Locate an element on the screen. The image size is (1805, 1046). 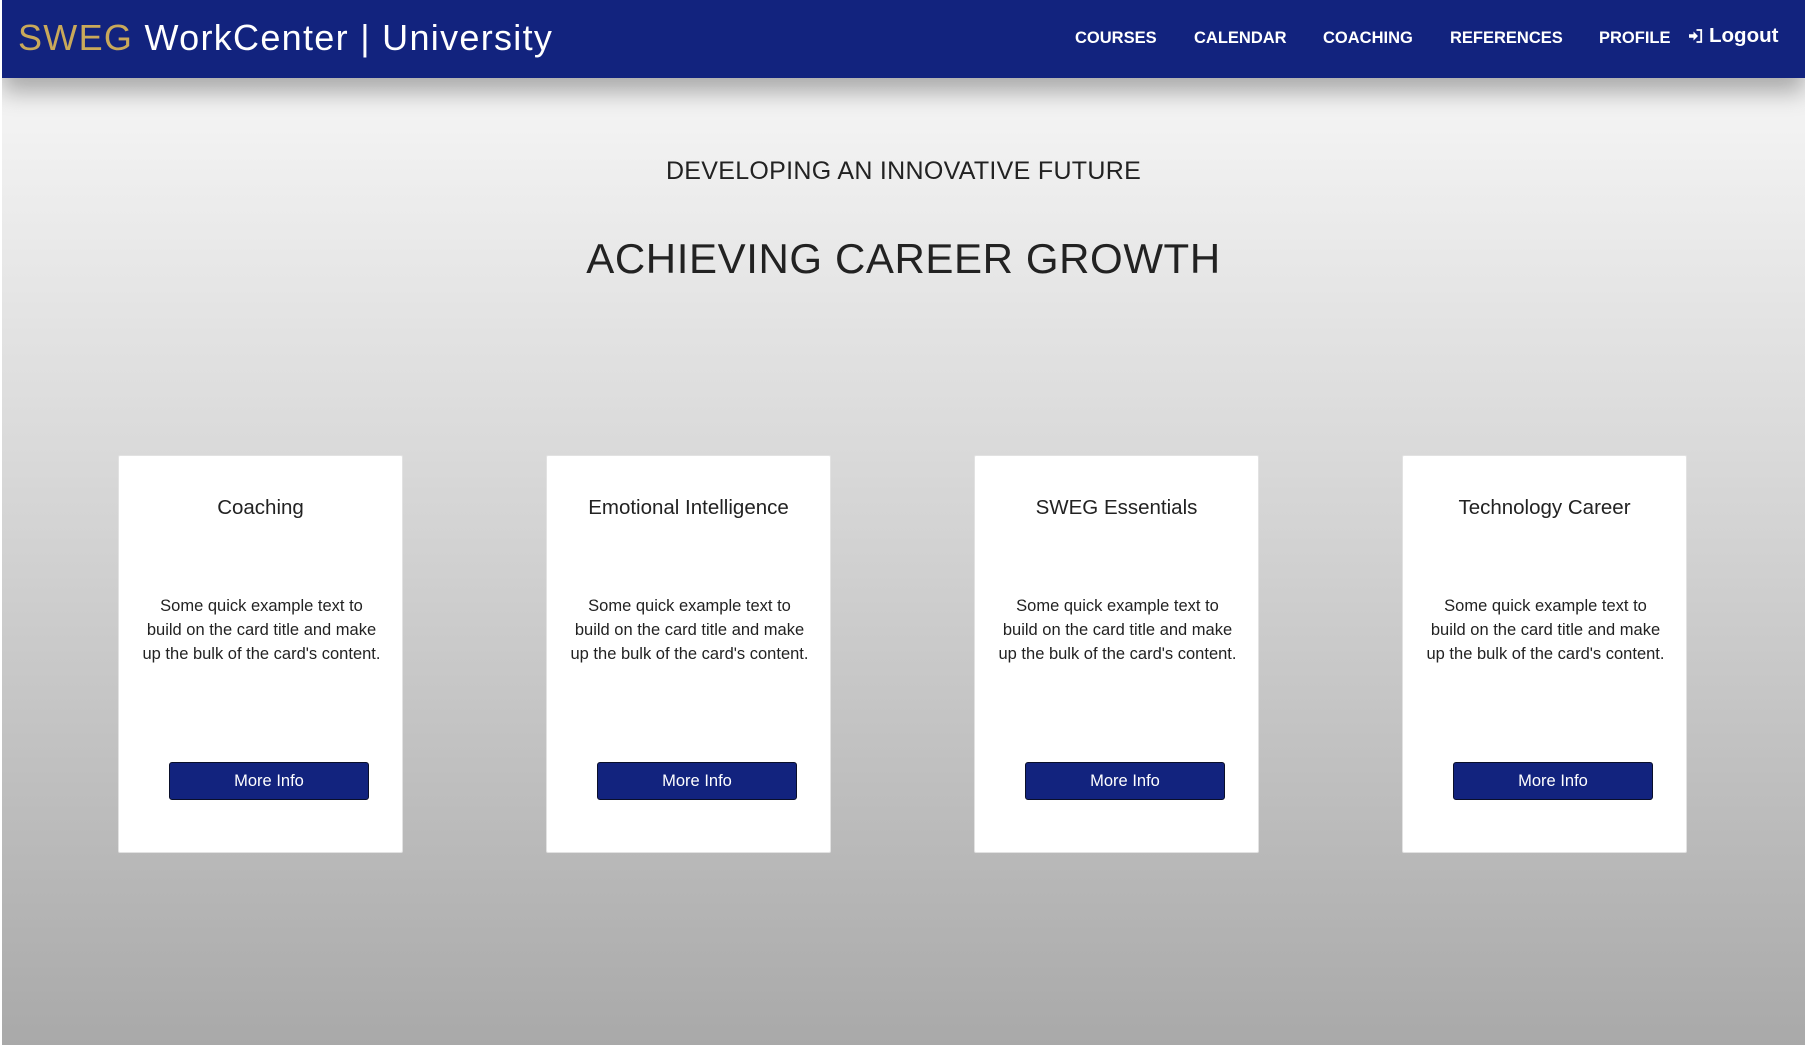
logout-link: Logout is located at coordinates (1733, 36).